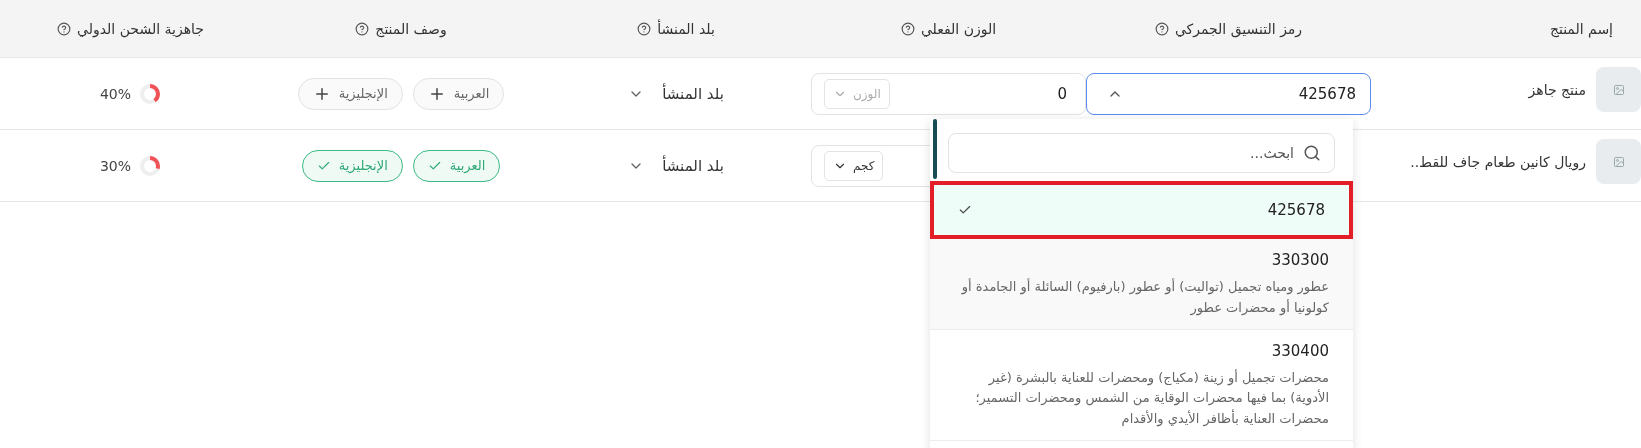  What do you see at coordinates (115, 93) in the screenshot?
I see `readiness-percent: 40%` at bounding box center [115, 93].